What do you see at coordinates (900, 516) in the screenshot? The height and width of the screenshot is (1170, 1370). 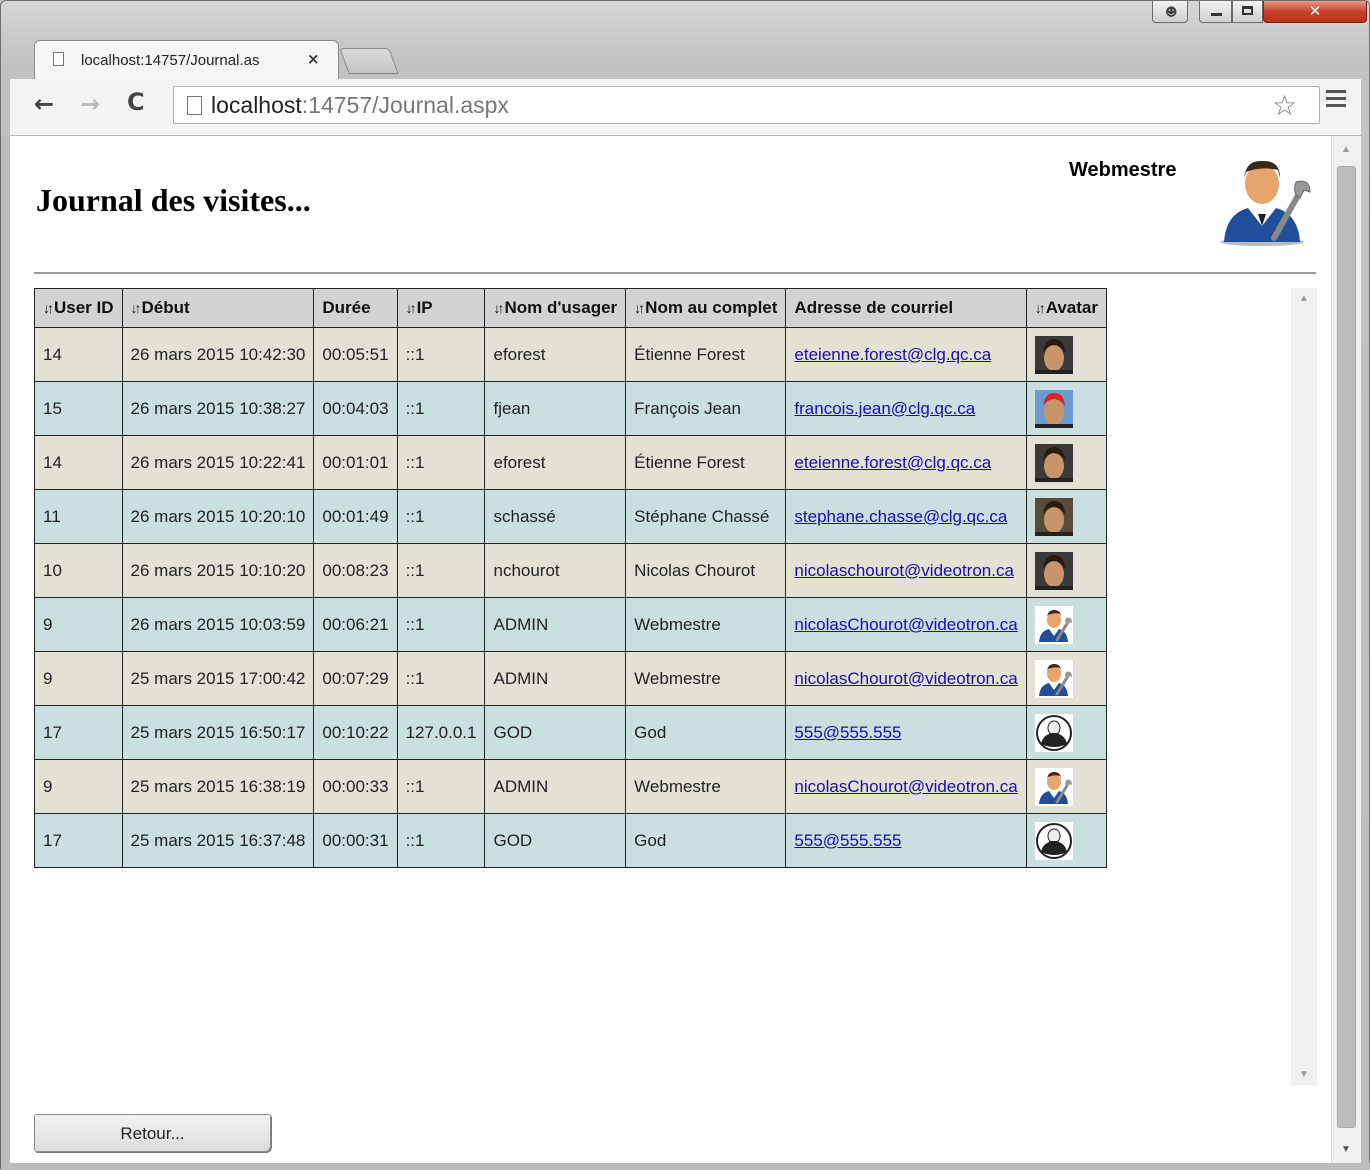 I see `email-link: stephane.chasse@clg.qc.ca` at bounding box center [900, 516].